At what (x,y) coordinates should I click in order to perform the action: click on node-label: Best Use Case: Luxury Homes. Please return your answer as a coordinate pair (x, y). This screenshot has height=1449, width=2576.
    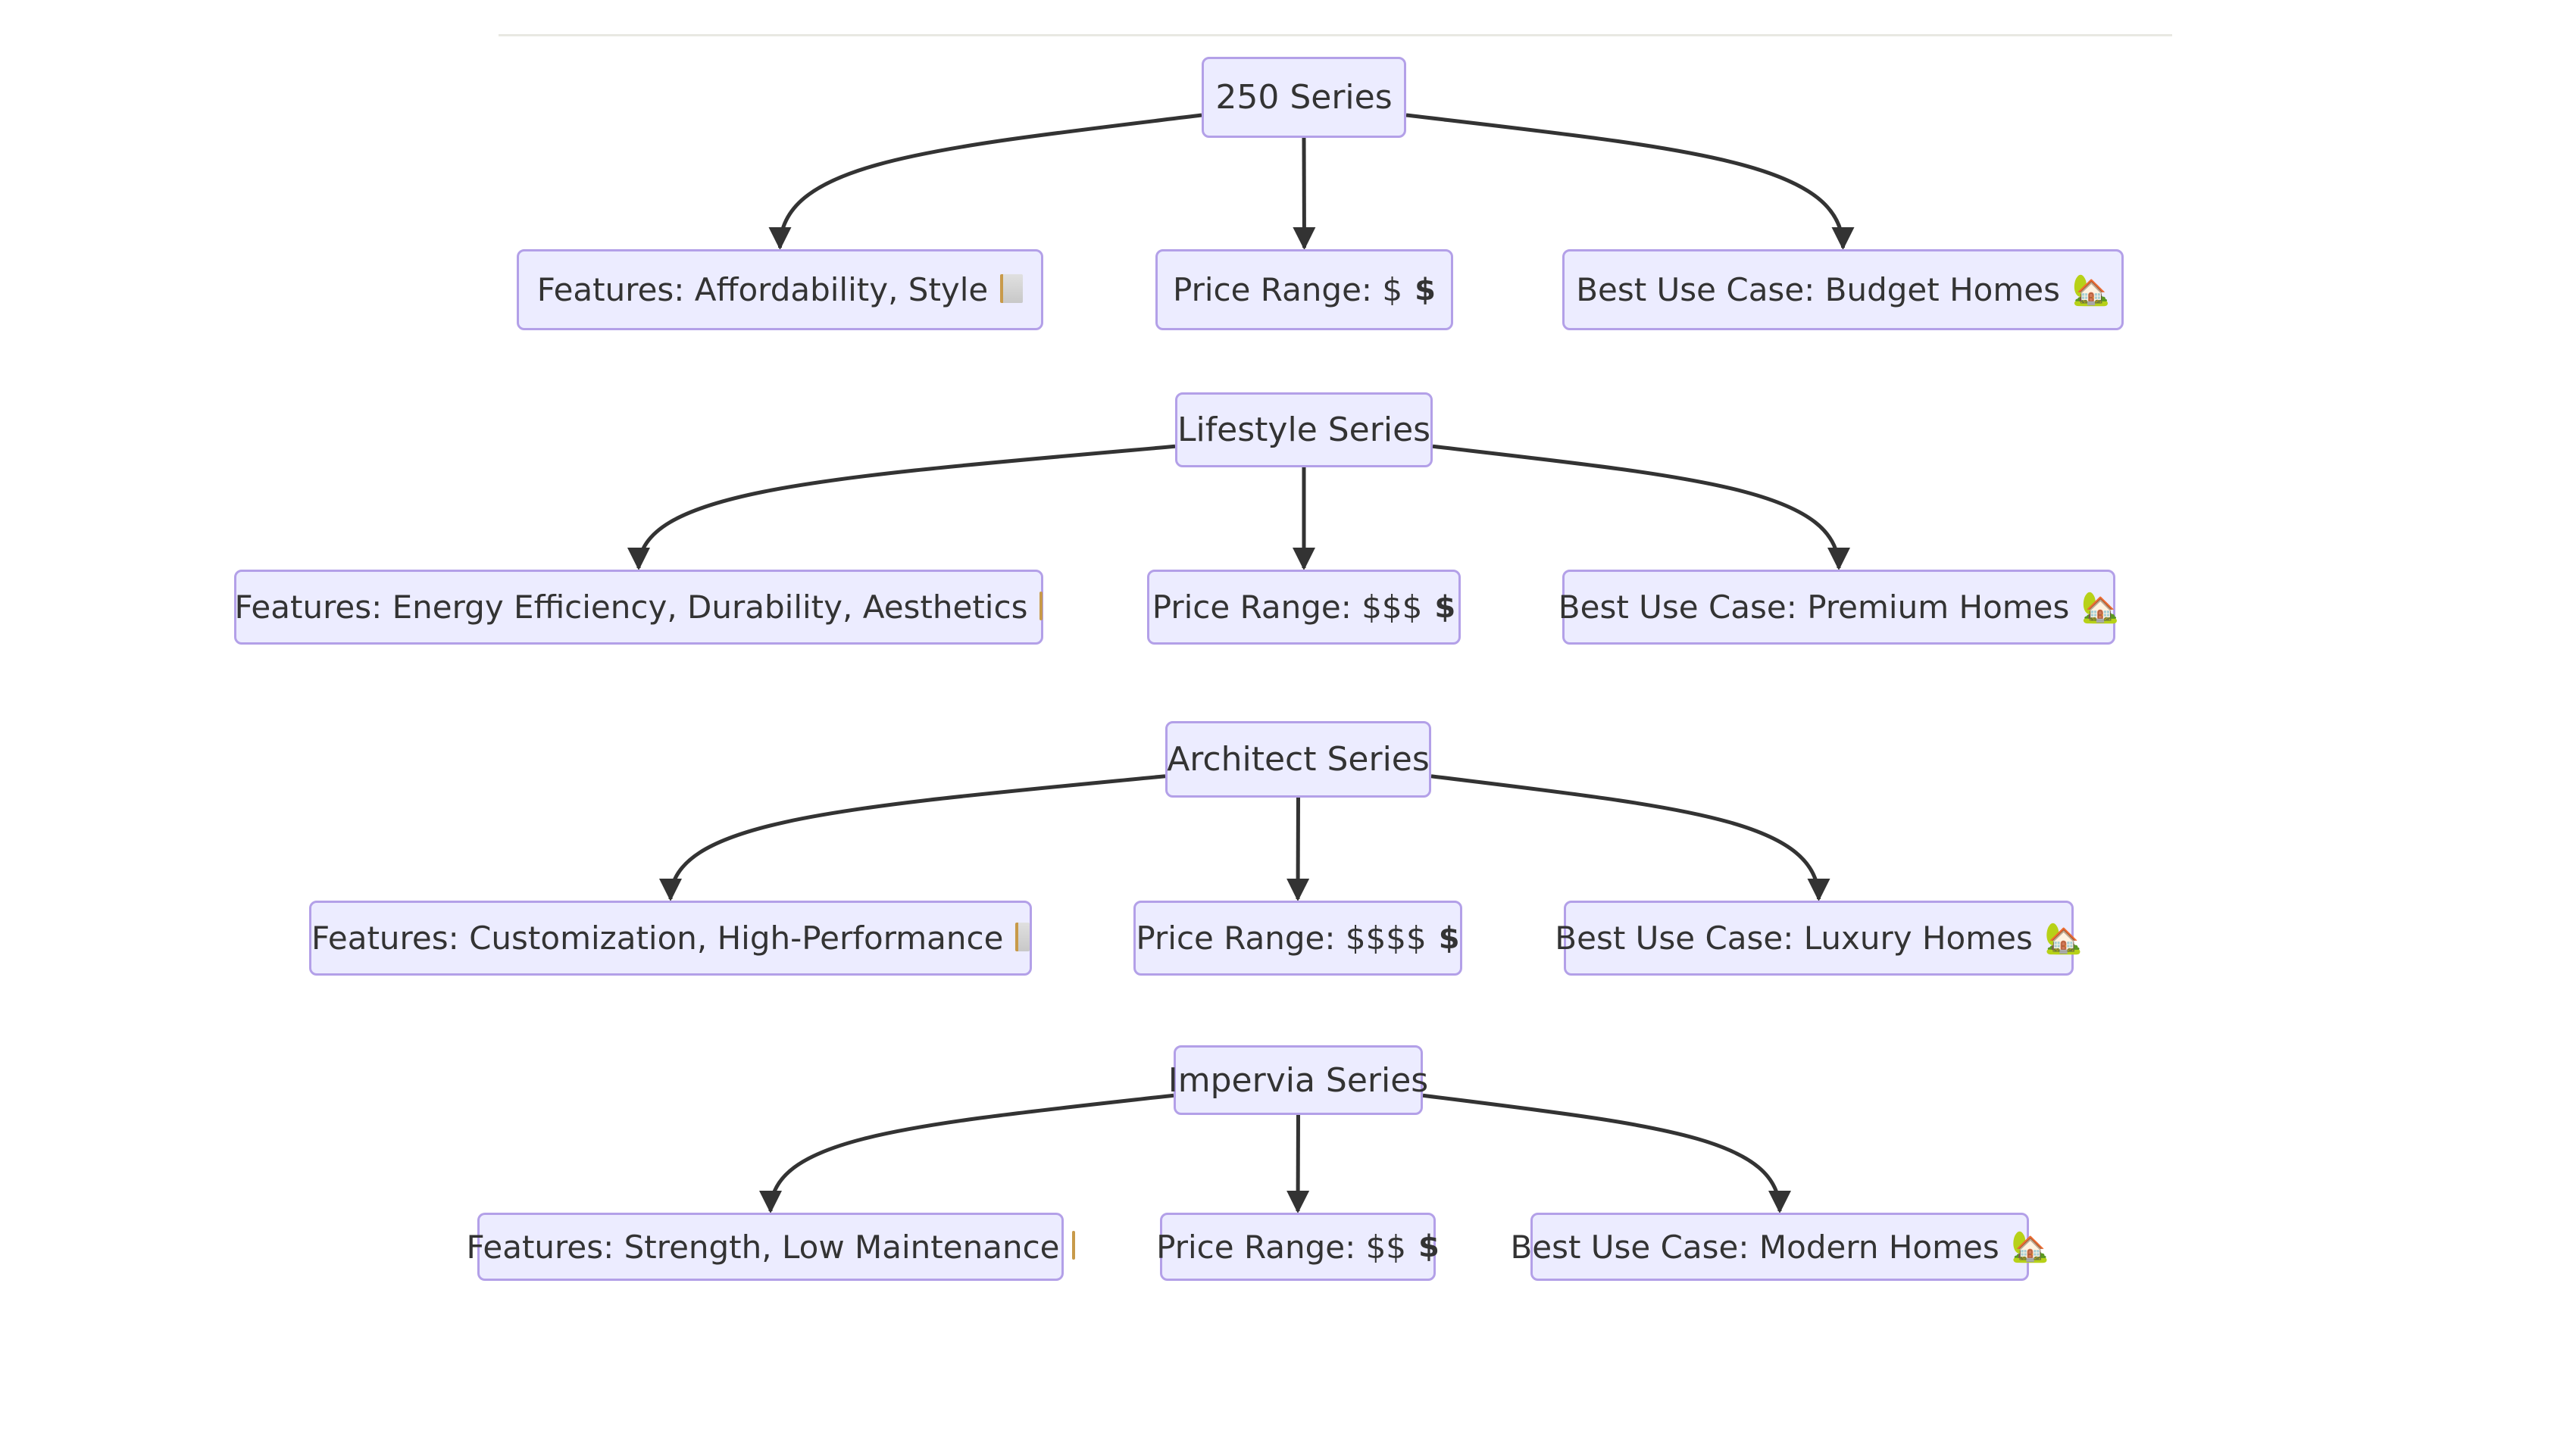
    Looking at the image, I should click on (1794, 938).